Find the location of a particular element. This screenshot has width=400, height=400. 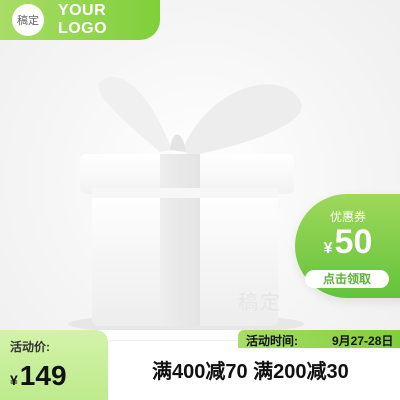

coupon-currency: ¥ is located at coordinates (328, 248).